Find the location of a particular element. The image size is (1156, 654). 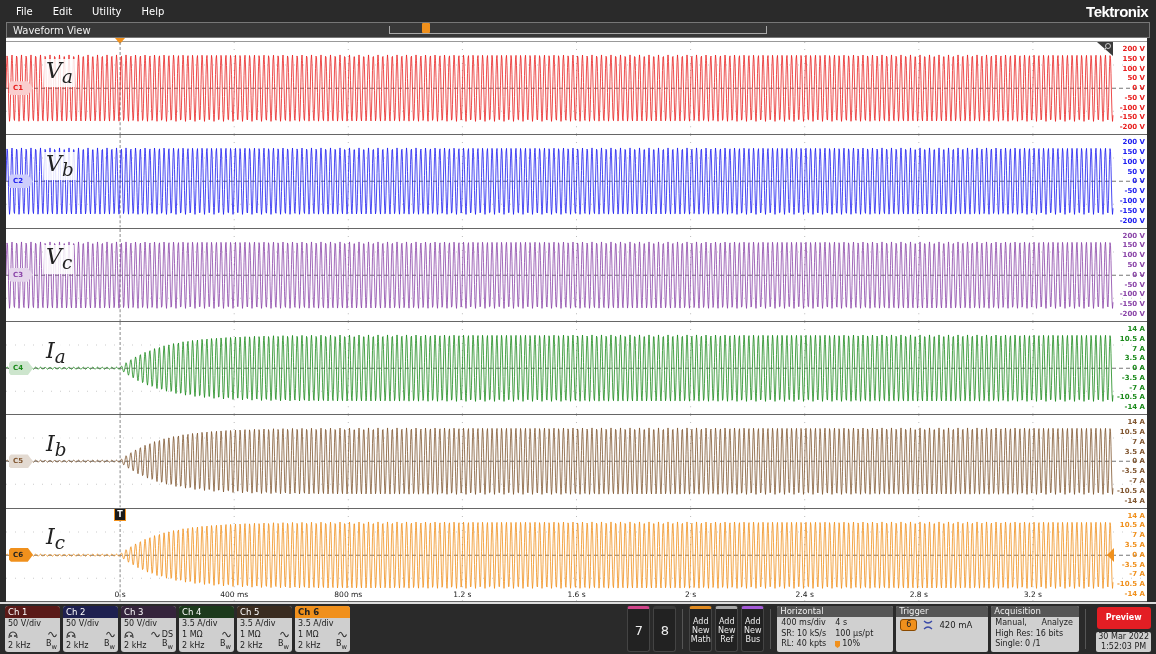

channel-card: Ch 1 50 V/div 2 kHz B$_{w}$ is located at coordinates (32, 629).